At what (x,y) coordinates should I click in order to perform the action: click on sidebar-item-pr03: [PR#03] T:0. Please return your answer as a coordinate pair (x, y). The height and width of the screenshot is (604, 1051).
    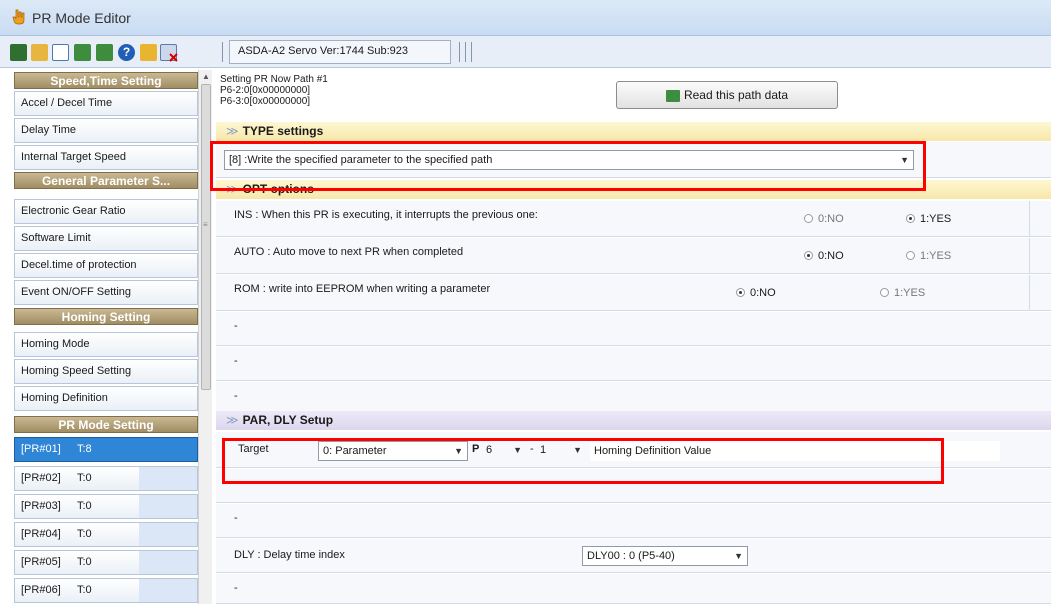
    Looking at the image, I should click on (106, 506).